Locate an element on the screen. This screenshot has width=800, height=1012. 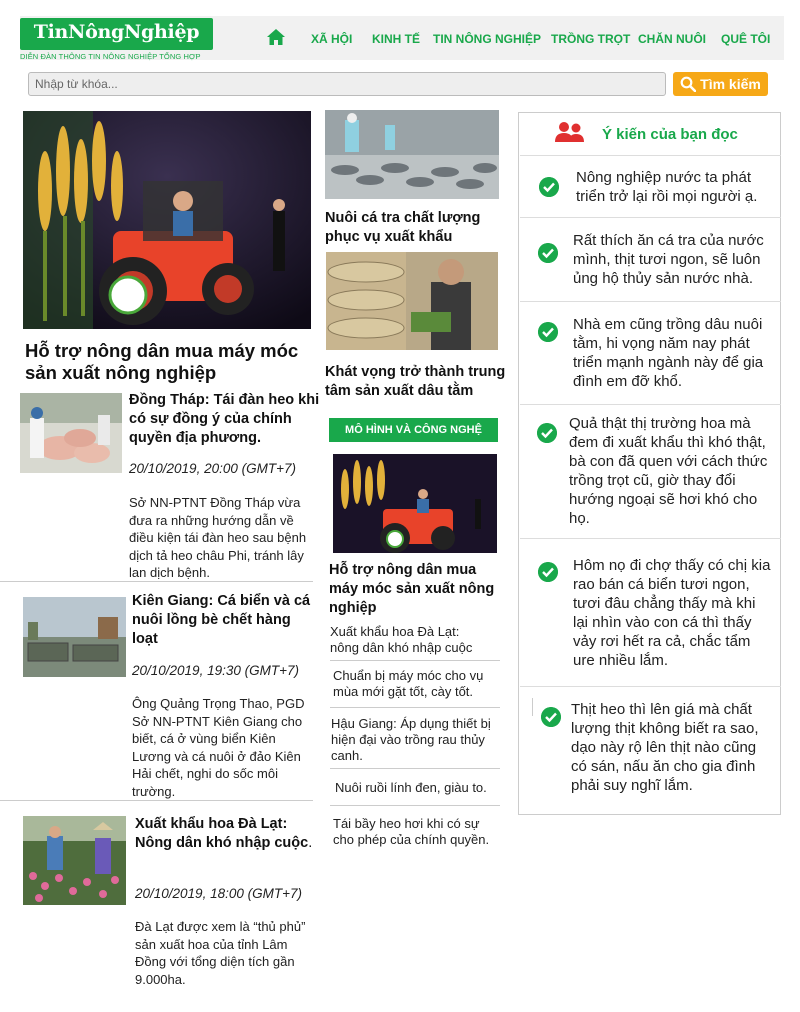
users-icon is located at coordinates (569, 132).